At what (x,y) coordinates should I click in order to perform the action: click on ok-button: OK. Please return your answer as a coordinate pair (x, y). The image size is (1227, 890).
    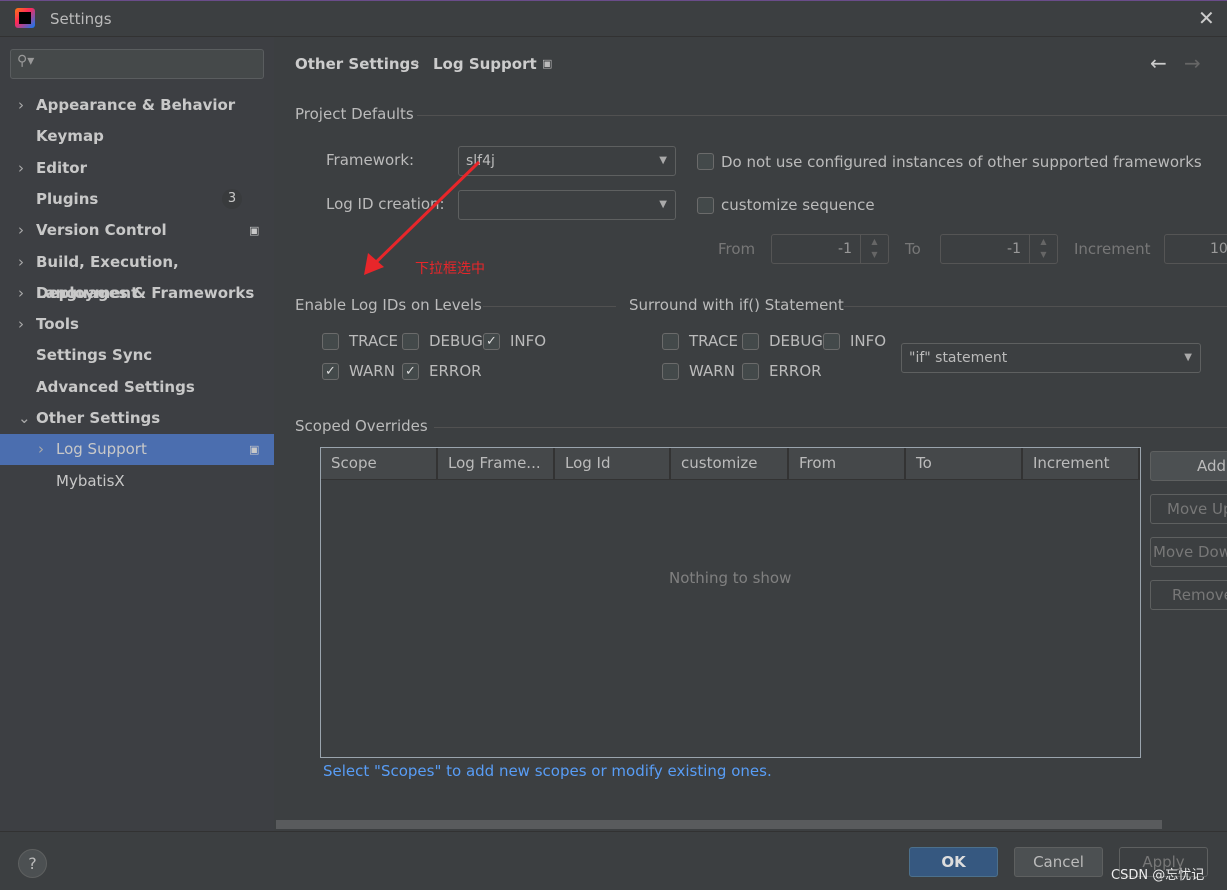
    Looking at the image, I should click on (953, 862).